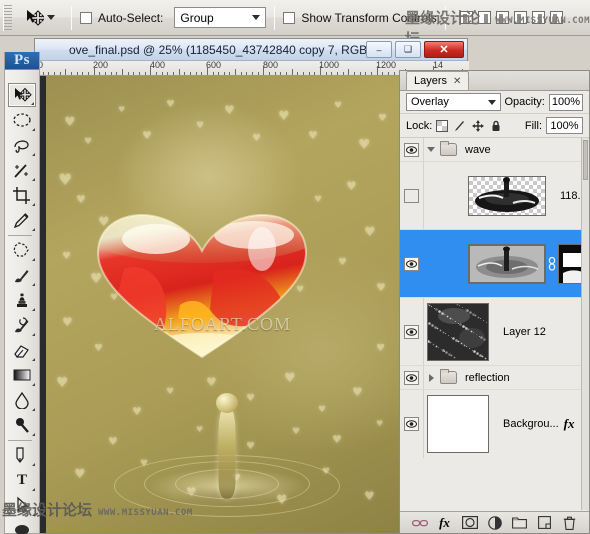 This screenshot has height=534, width=590. Describe the element at coordinates (445, 523) in the screenshot. I see `add-layer-style-button: fx` at that location.